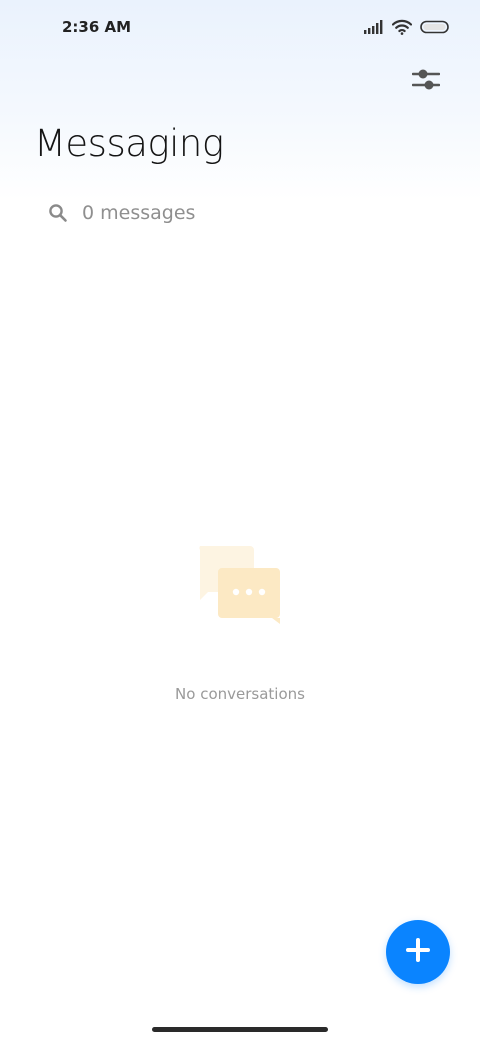 This screenshot has width=480, height=1040. I want to click on search-icon, so click(58, 213).